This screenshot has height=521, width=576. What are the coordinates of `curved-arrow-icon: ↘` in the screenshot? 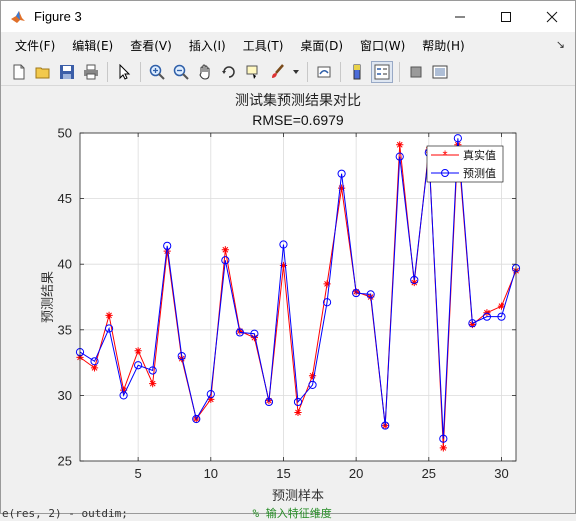 It's located at (560, 44).